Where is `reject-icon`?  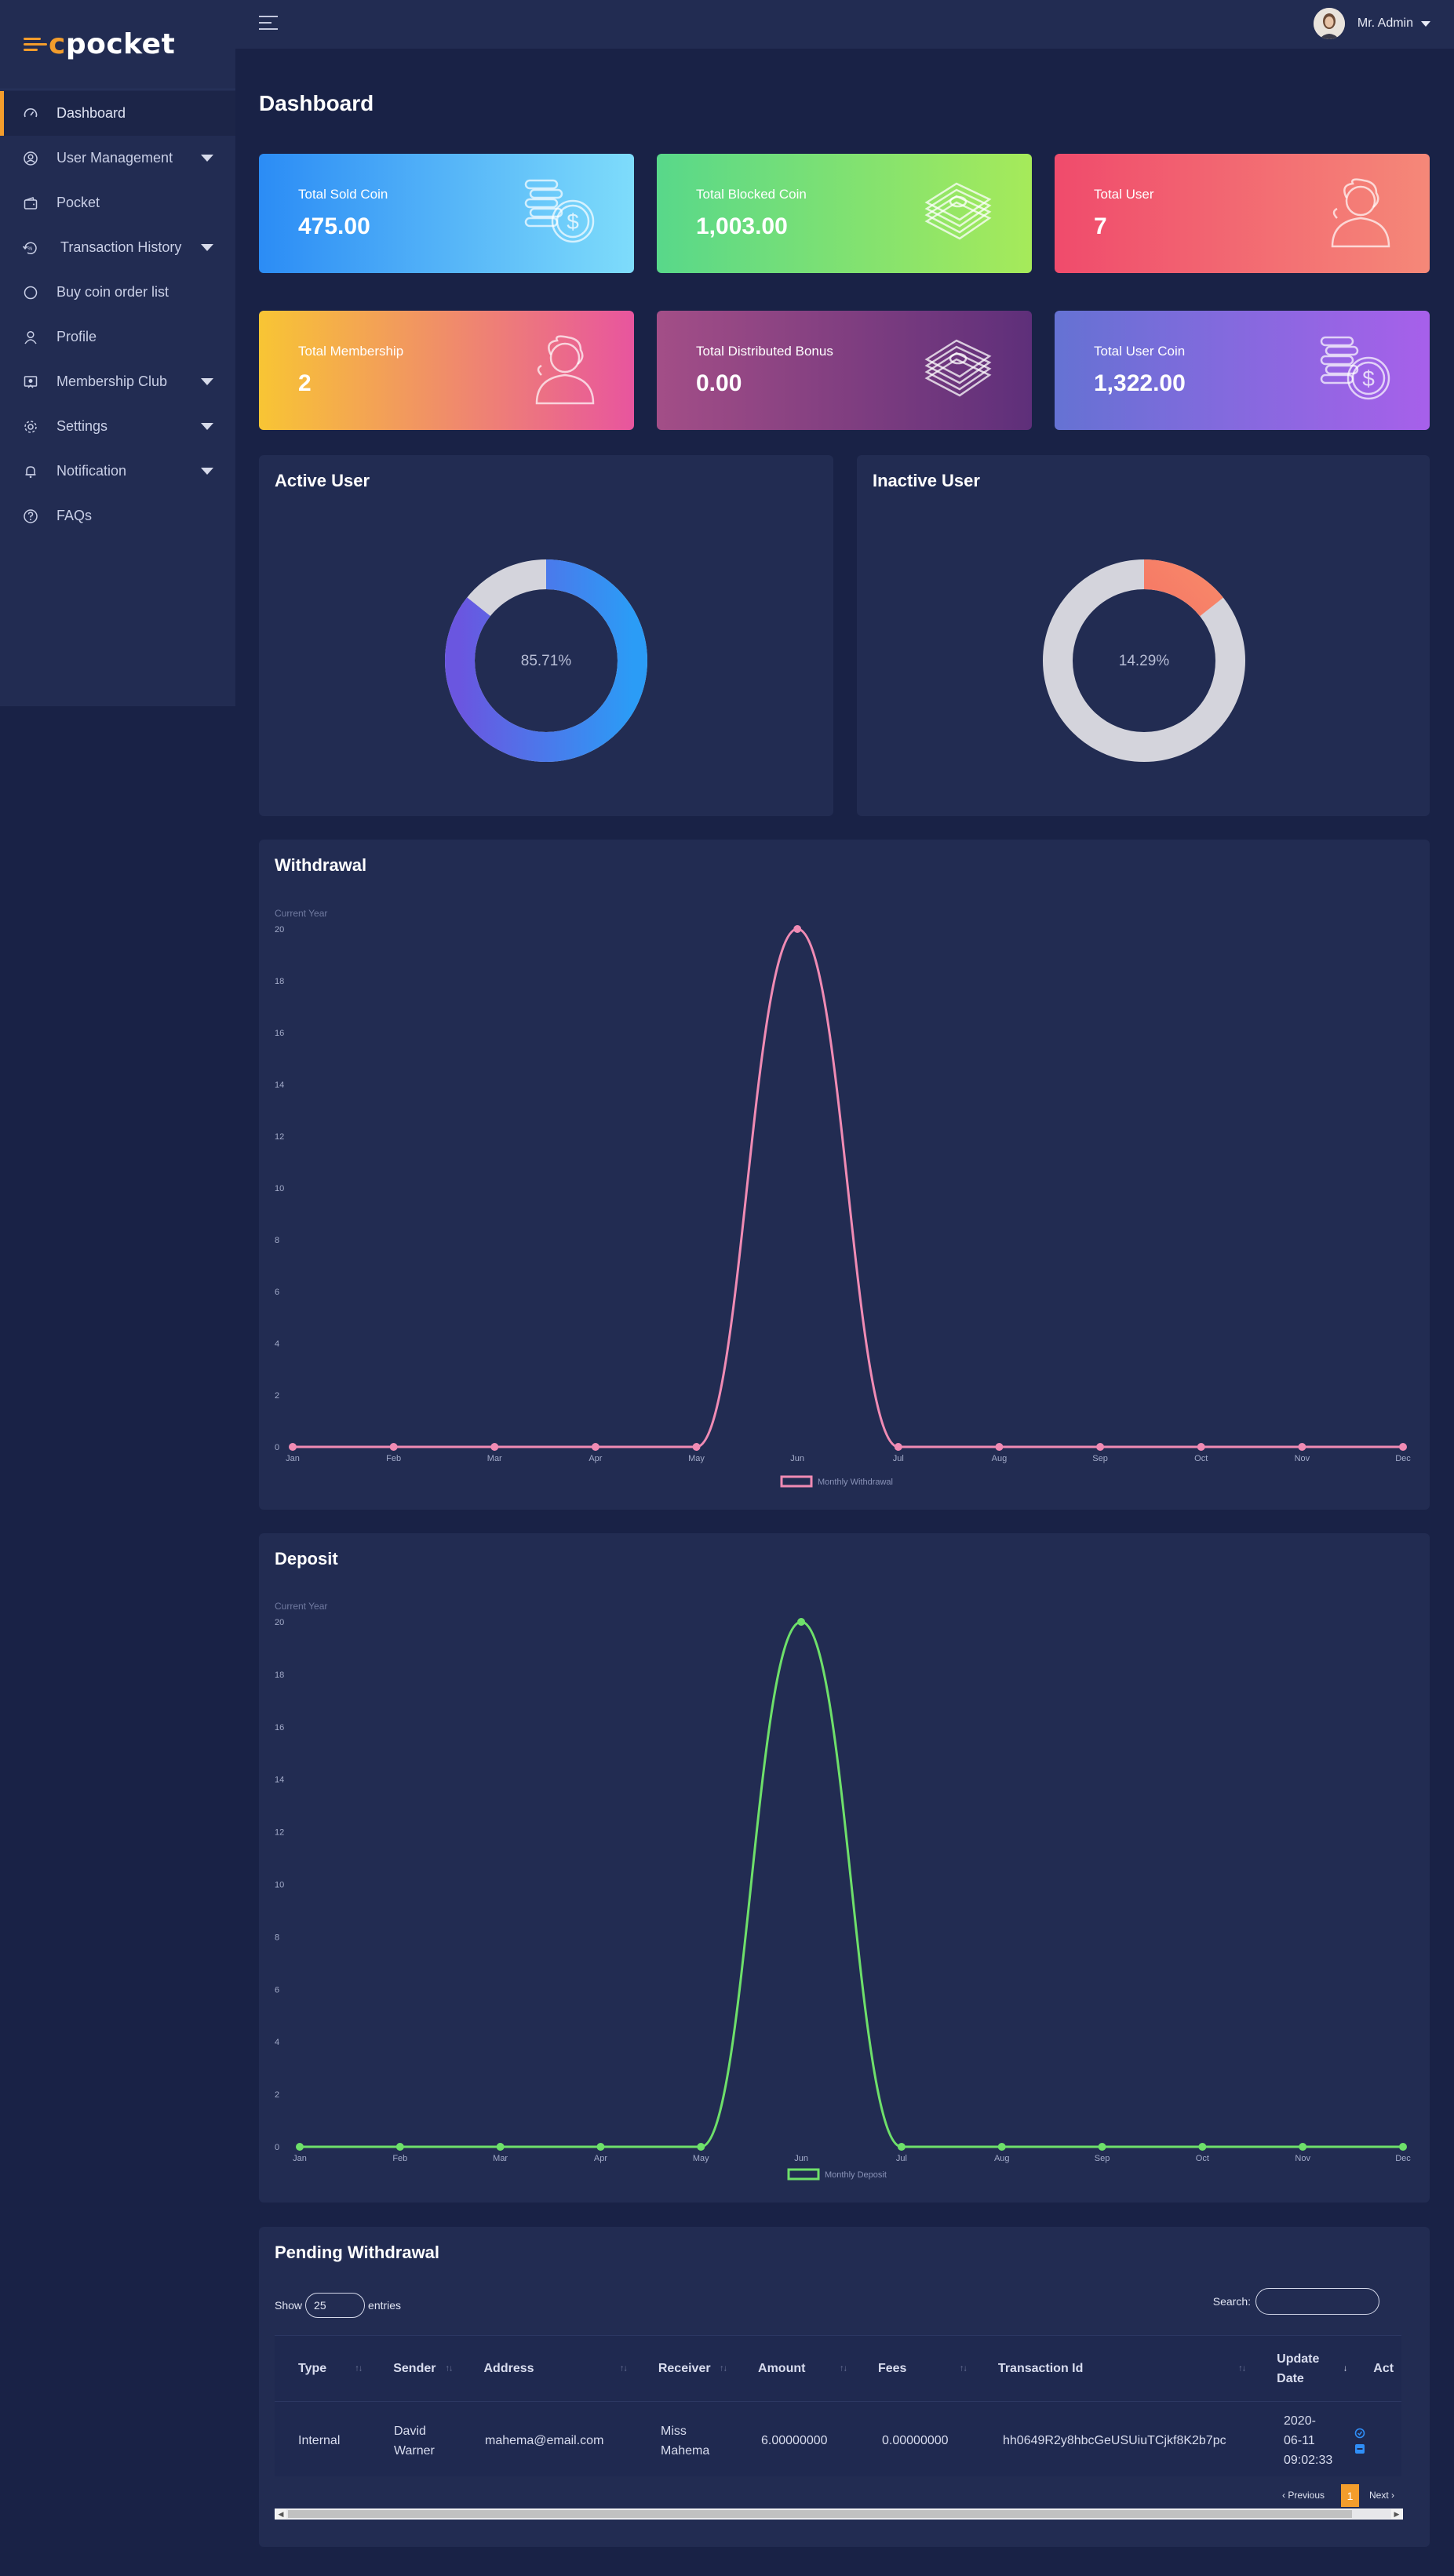
reject-icon is located at coordinates (1359, 2448).